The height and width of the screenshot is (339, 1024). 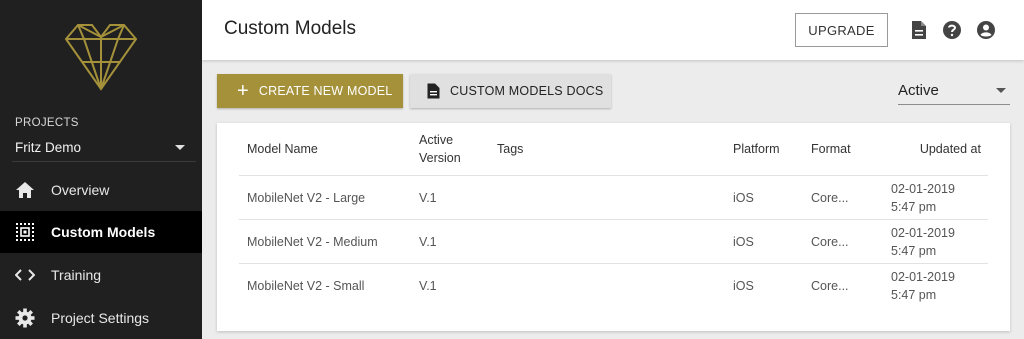 I want to click on create-button-label: CREATE NEW MODEL, so click(x=325, y=91).